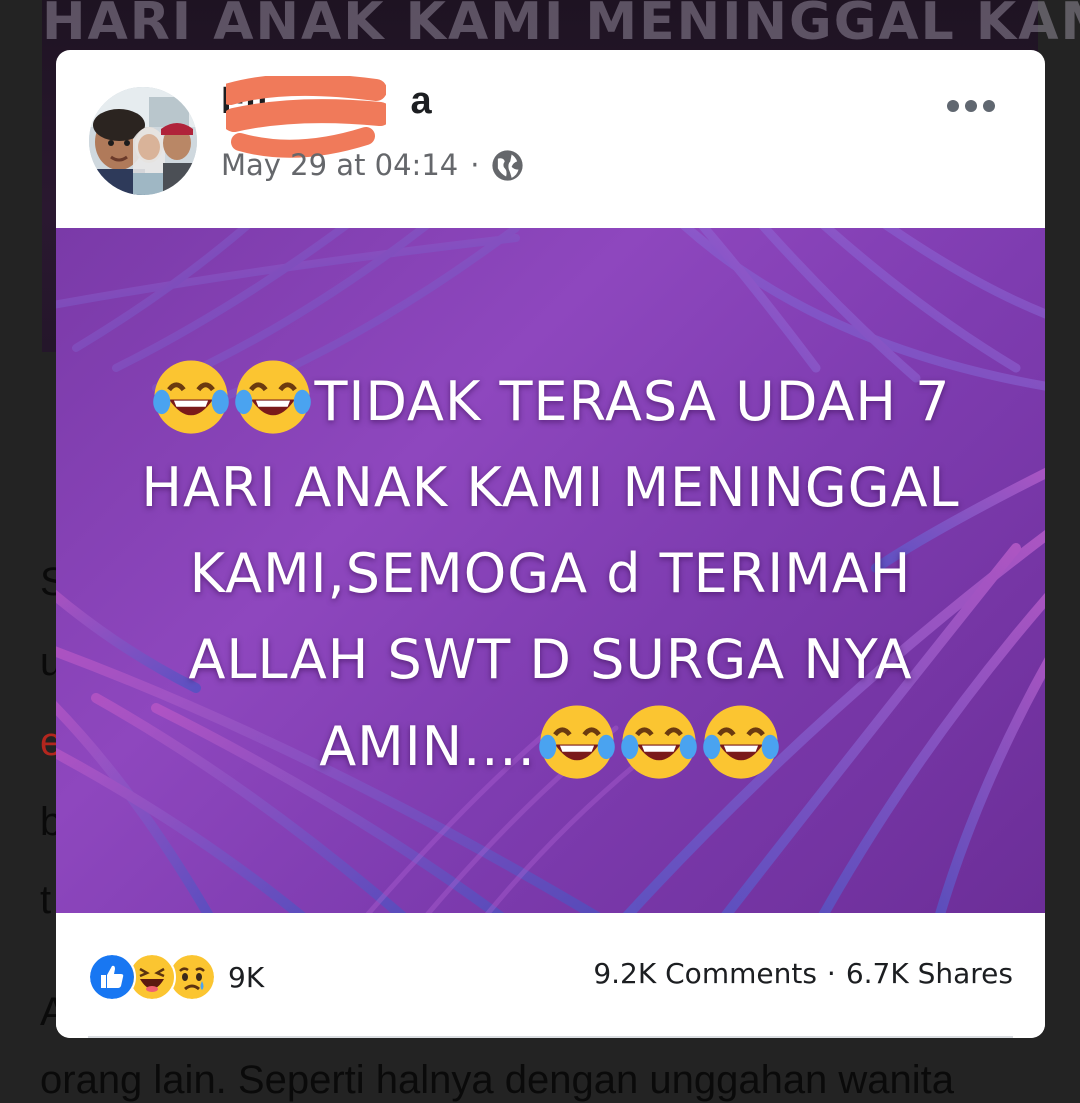  I want to click on like-icon, so click(112, 977).